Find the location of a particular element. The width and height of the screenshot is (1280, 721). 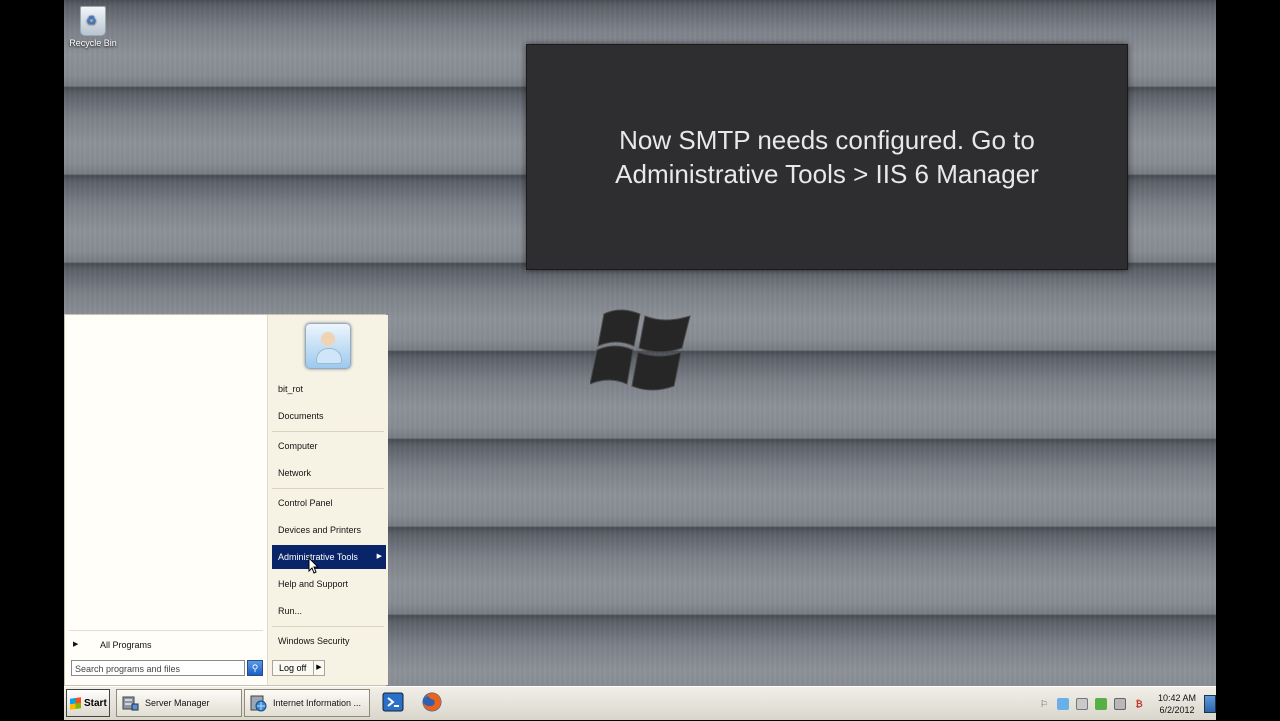

caption-line-2: Administrative Tools > IIS 6 Manager is located at coordinates (827, 174).